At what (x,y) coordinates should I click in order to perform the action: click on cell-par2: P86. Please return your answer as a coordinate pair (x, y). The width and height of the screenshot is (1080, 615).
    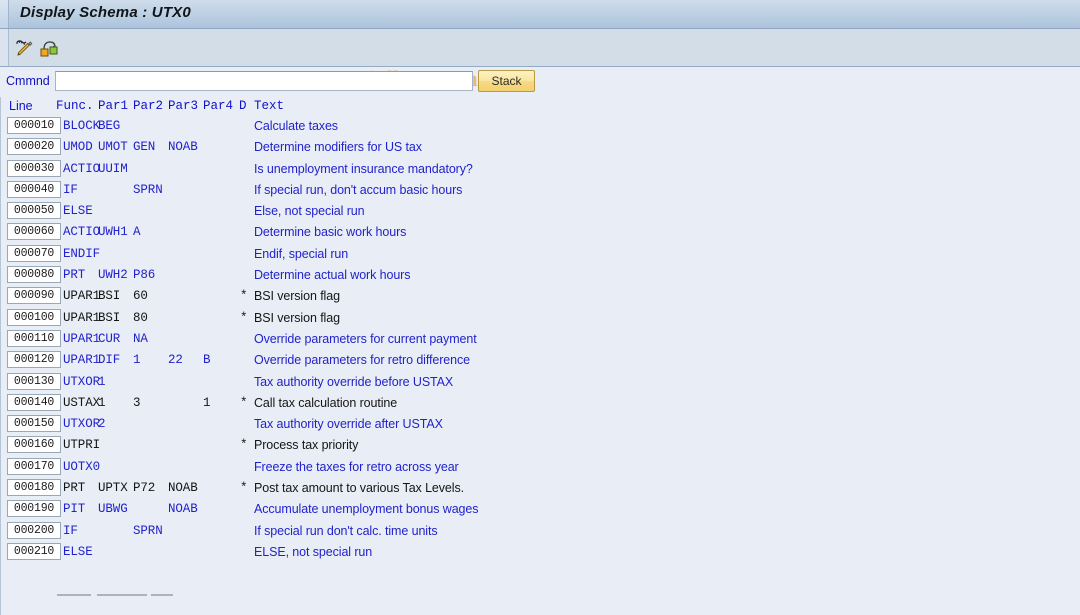
    Looking at the image, I should click on (144, 275).